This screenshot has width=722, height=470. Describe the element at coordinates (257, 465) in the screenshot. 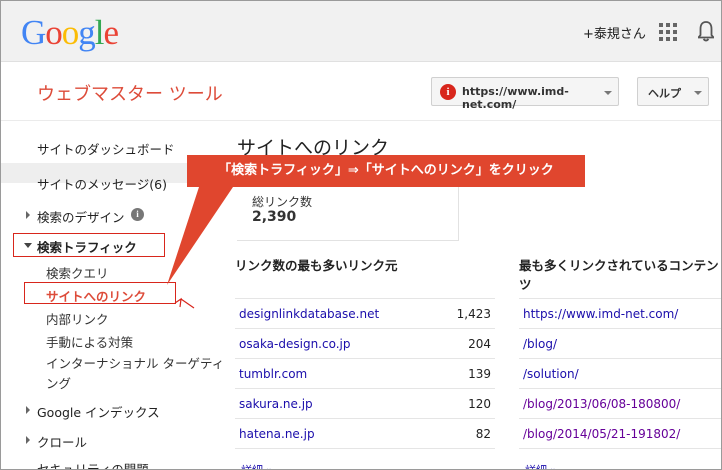

I see `sources-more-link: 詳細 »` at that location.